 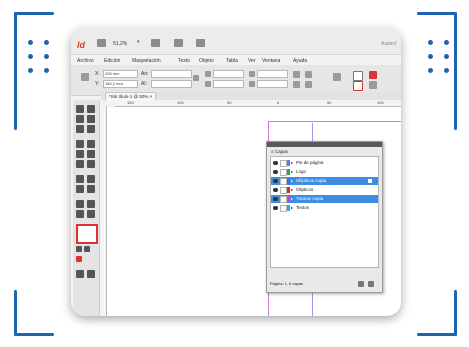 What do you see at coordinates (80, 119) in the screenshot?
I see `page-tool-icon` at bounding box center [80, 119].